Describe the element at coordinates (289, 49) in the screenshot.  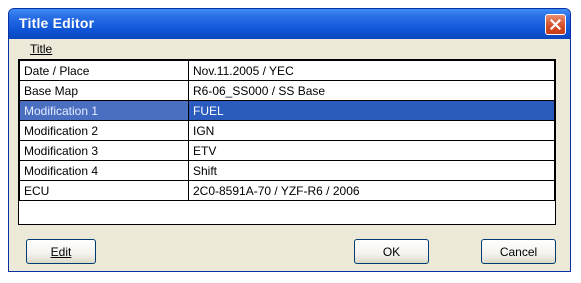
I see `menu-bar: Title` at that location.